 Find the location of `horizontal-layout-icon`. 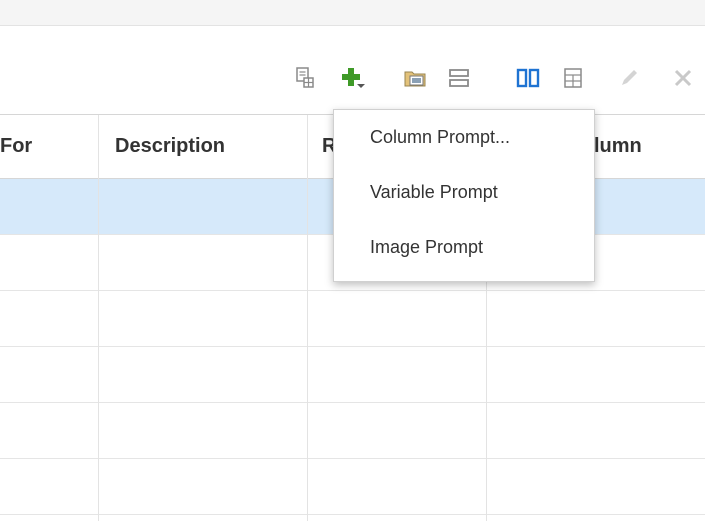

horizontal-layout-icon is located at coordinates (459, 78).